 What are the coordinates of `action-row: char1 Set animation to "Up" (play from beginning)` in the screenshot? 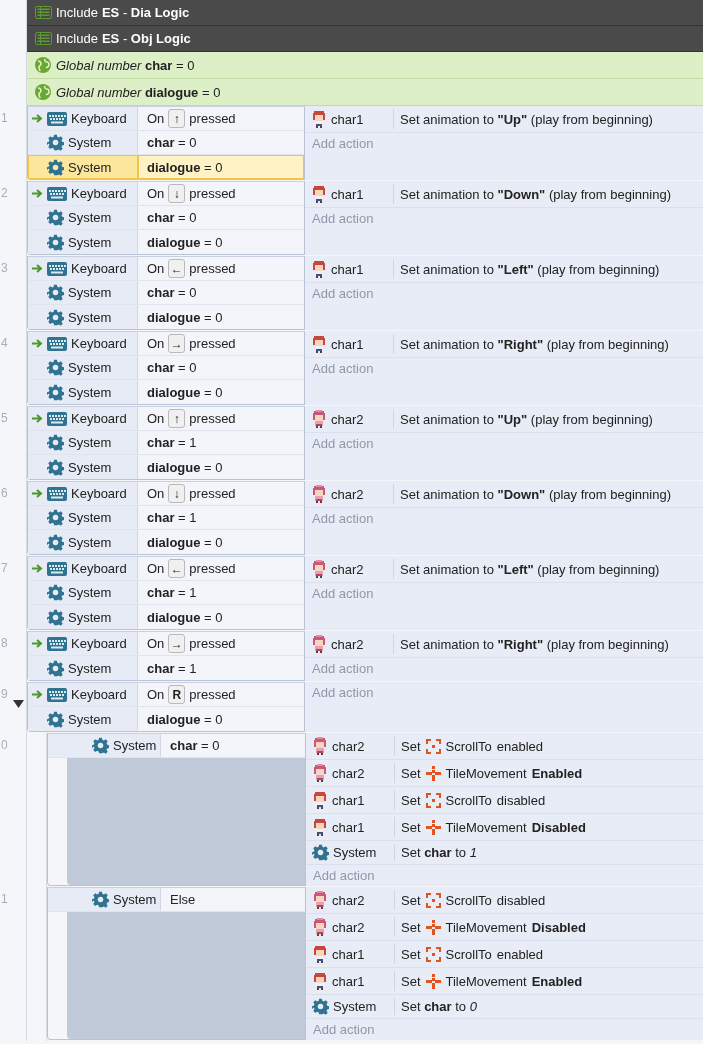 It's located at (504, 119).